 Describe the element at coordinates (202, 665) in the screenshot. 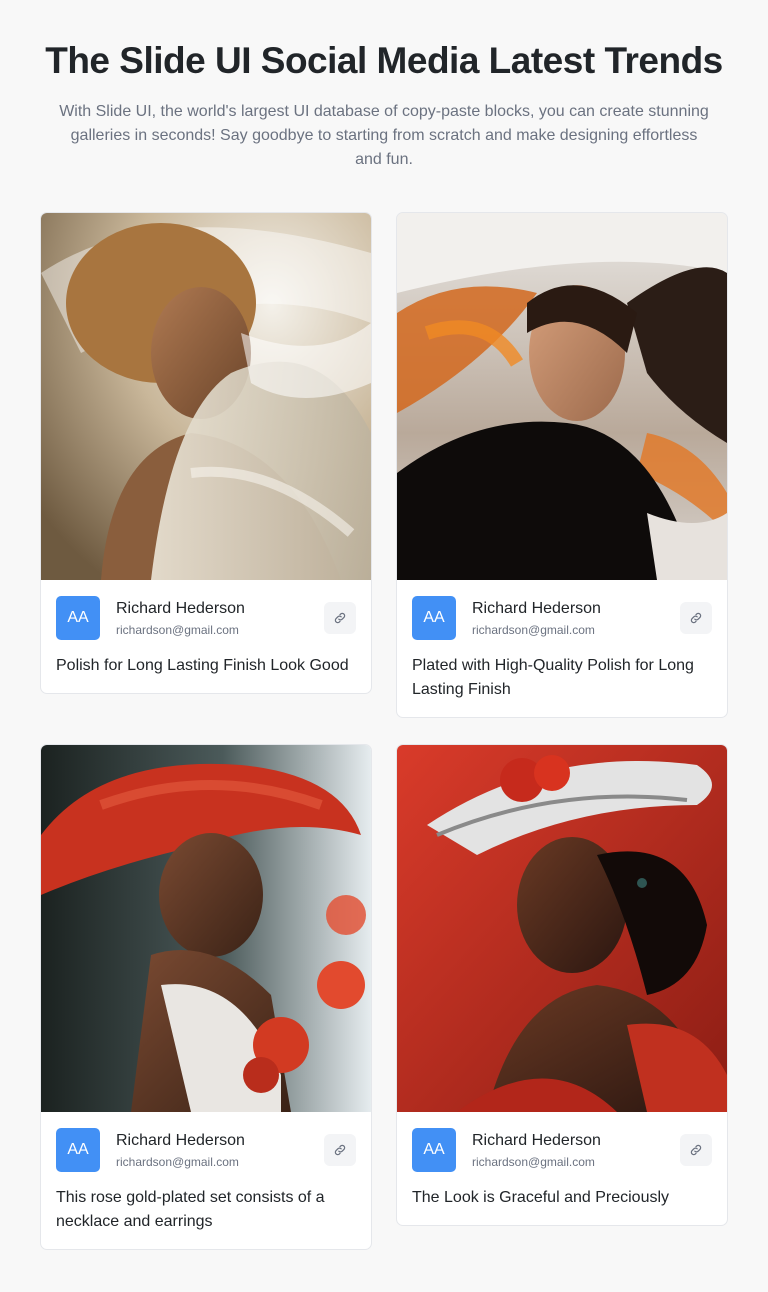

I see `card-caption: Polish for Long Lasting Finish Look Good` at that location.